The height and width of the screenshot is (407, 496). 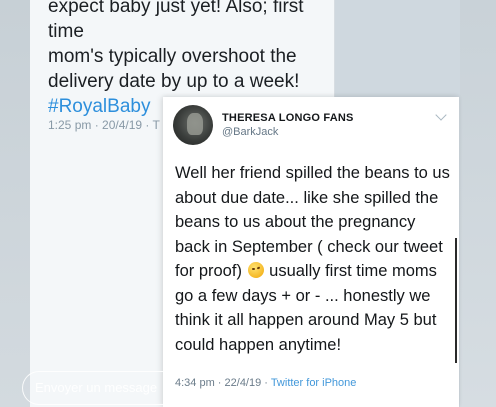 I want to click on tweet-timestamp: 1:25 pm · 20/4/19 · T, so click(x=104, y=125).